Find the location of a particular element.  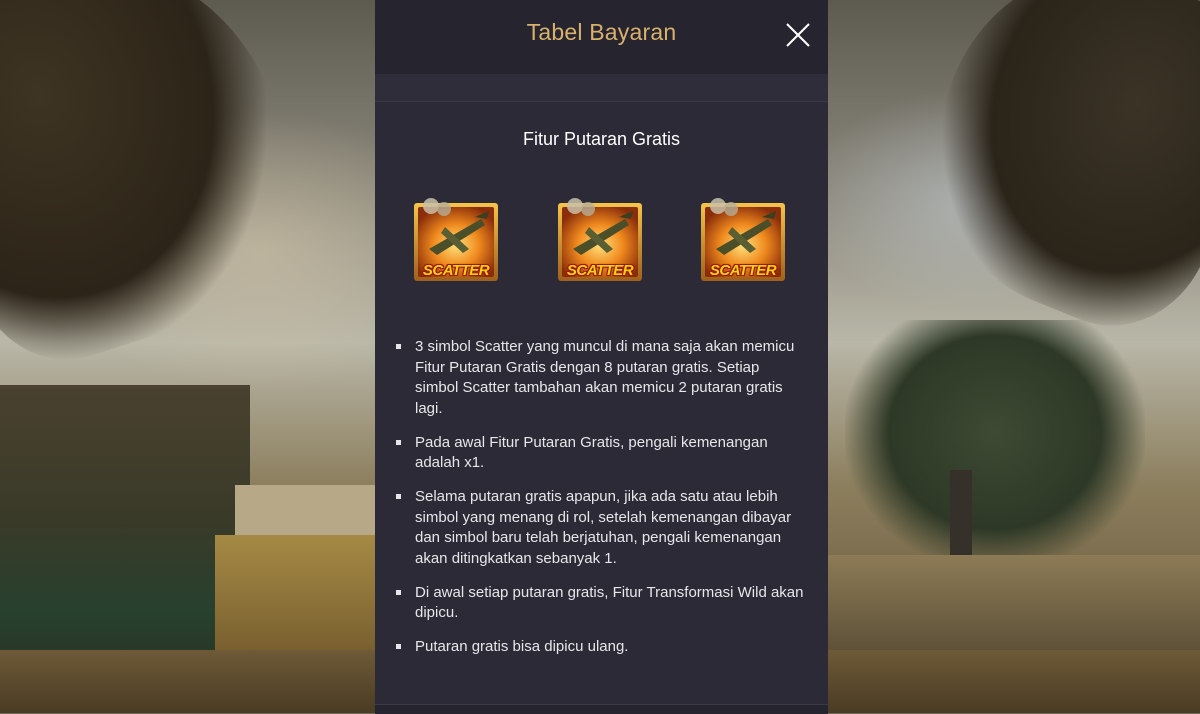

rule-item: Putaran gratis bisa dipicu ulang. is located at coordinates (600, 647).